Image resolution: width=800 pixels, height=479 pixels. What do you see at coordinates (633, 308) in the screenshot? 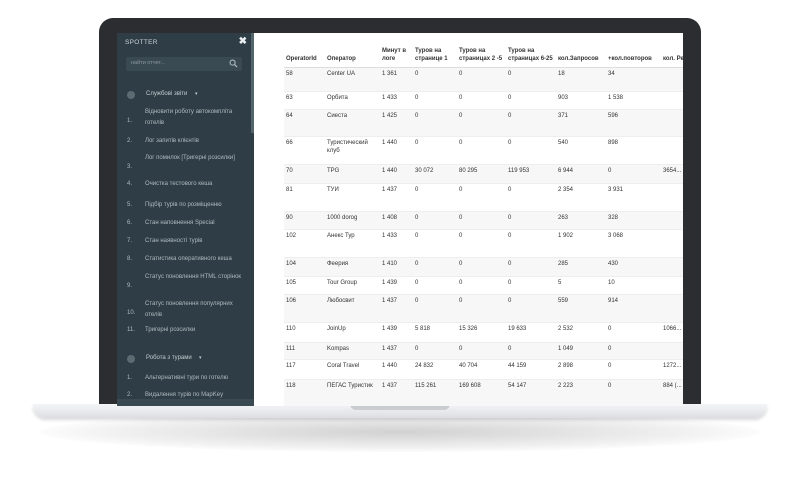
I see `table-cell: 914` at bounding box center [633, 308].